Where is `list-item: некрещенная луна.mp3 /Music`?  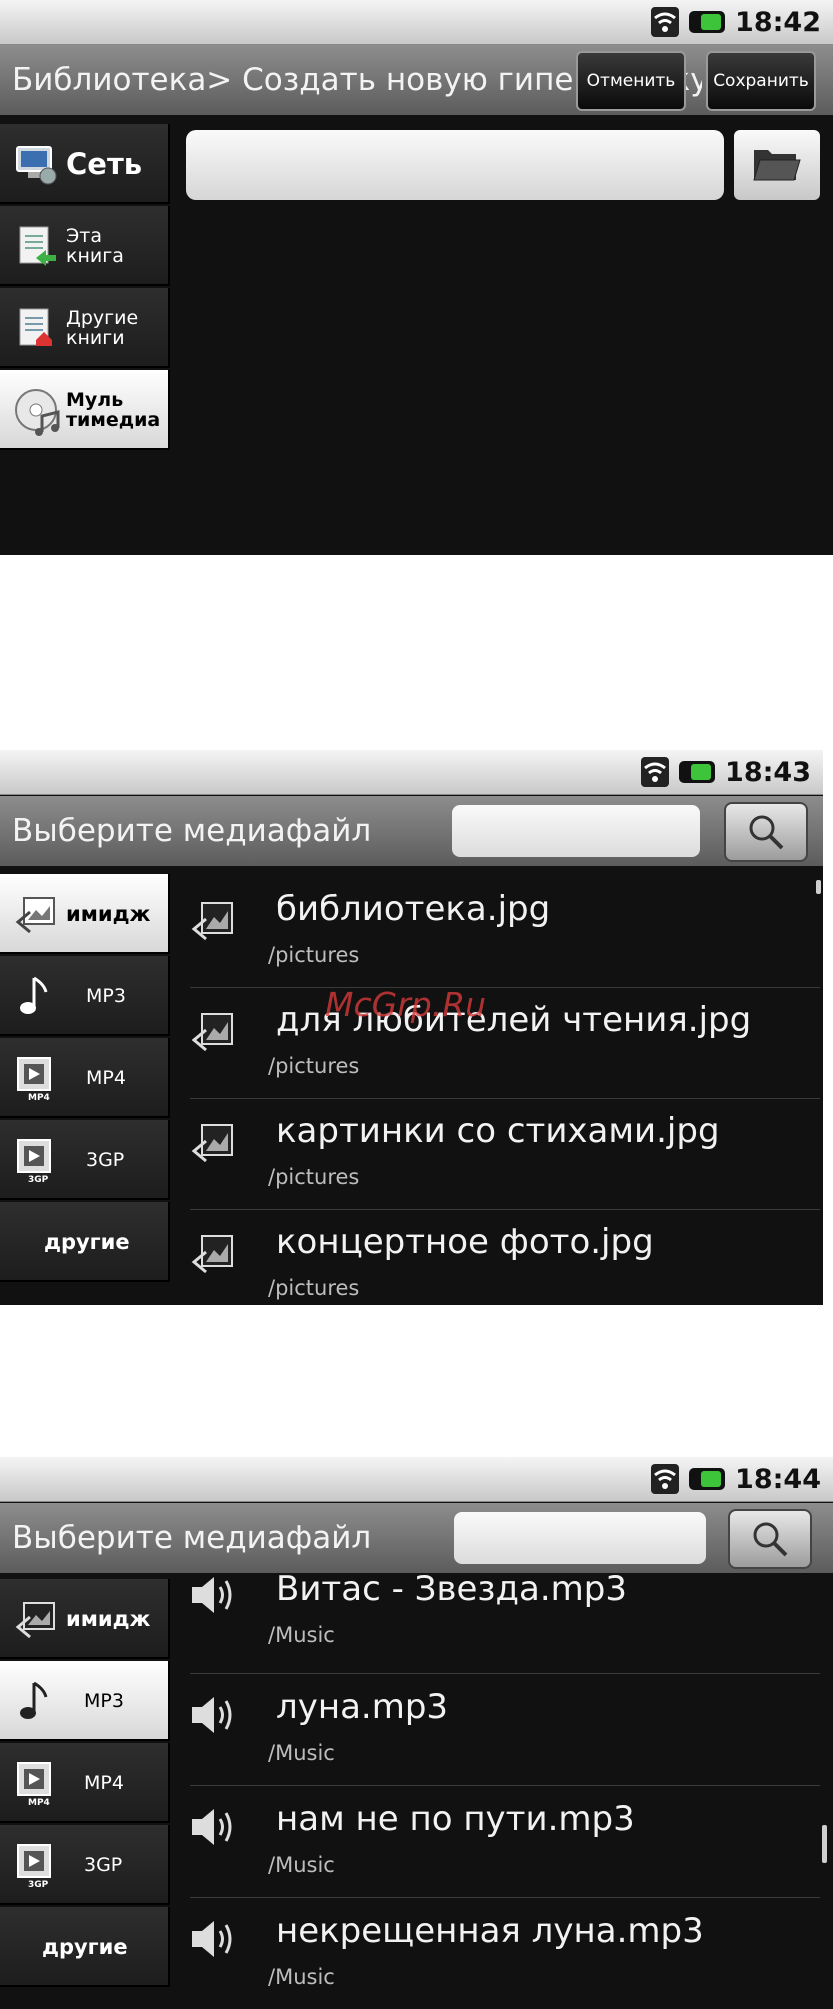 list-item: некрещенная луна.mp3 /Music is located at coordinates (505, 1954).